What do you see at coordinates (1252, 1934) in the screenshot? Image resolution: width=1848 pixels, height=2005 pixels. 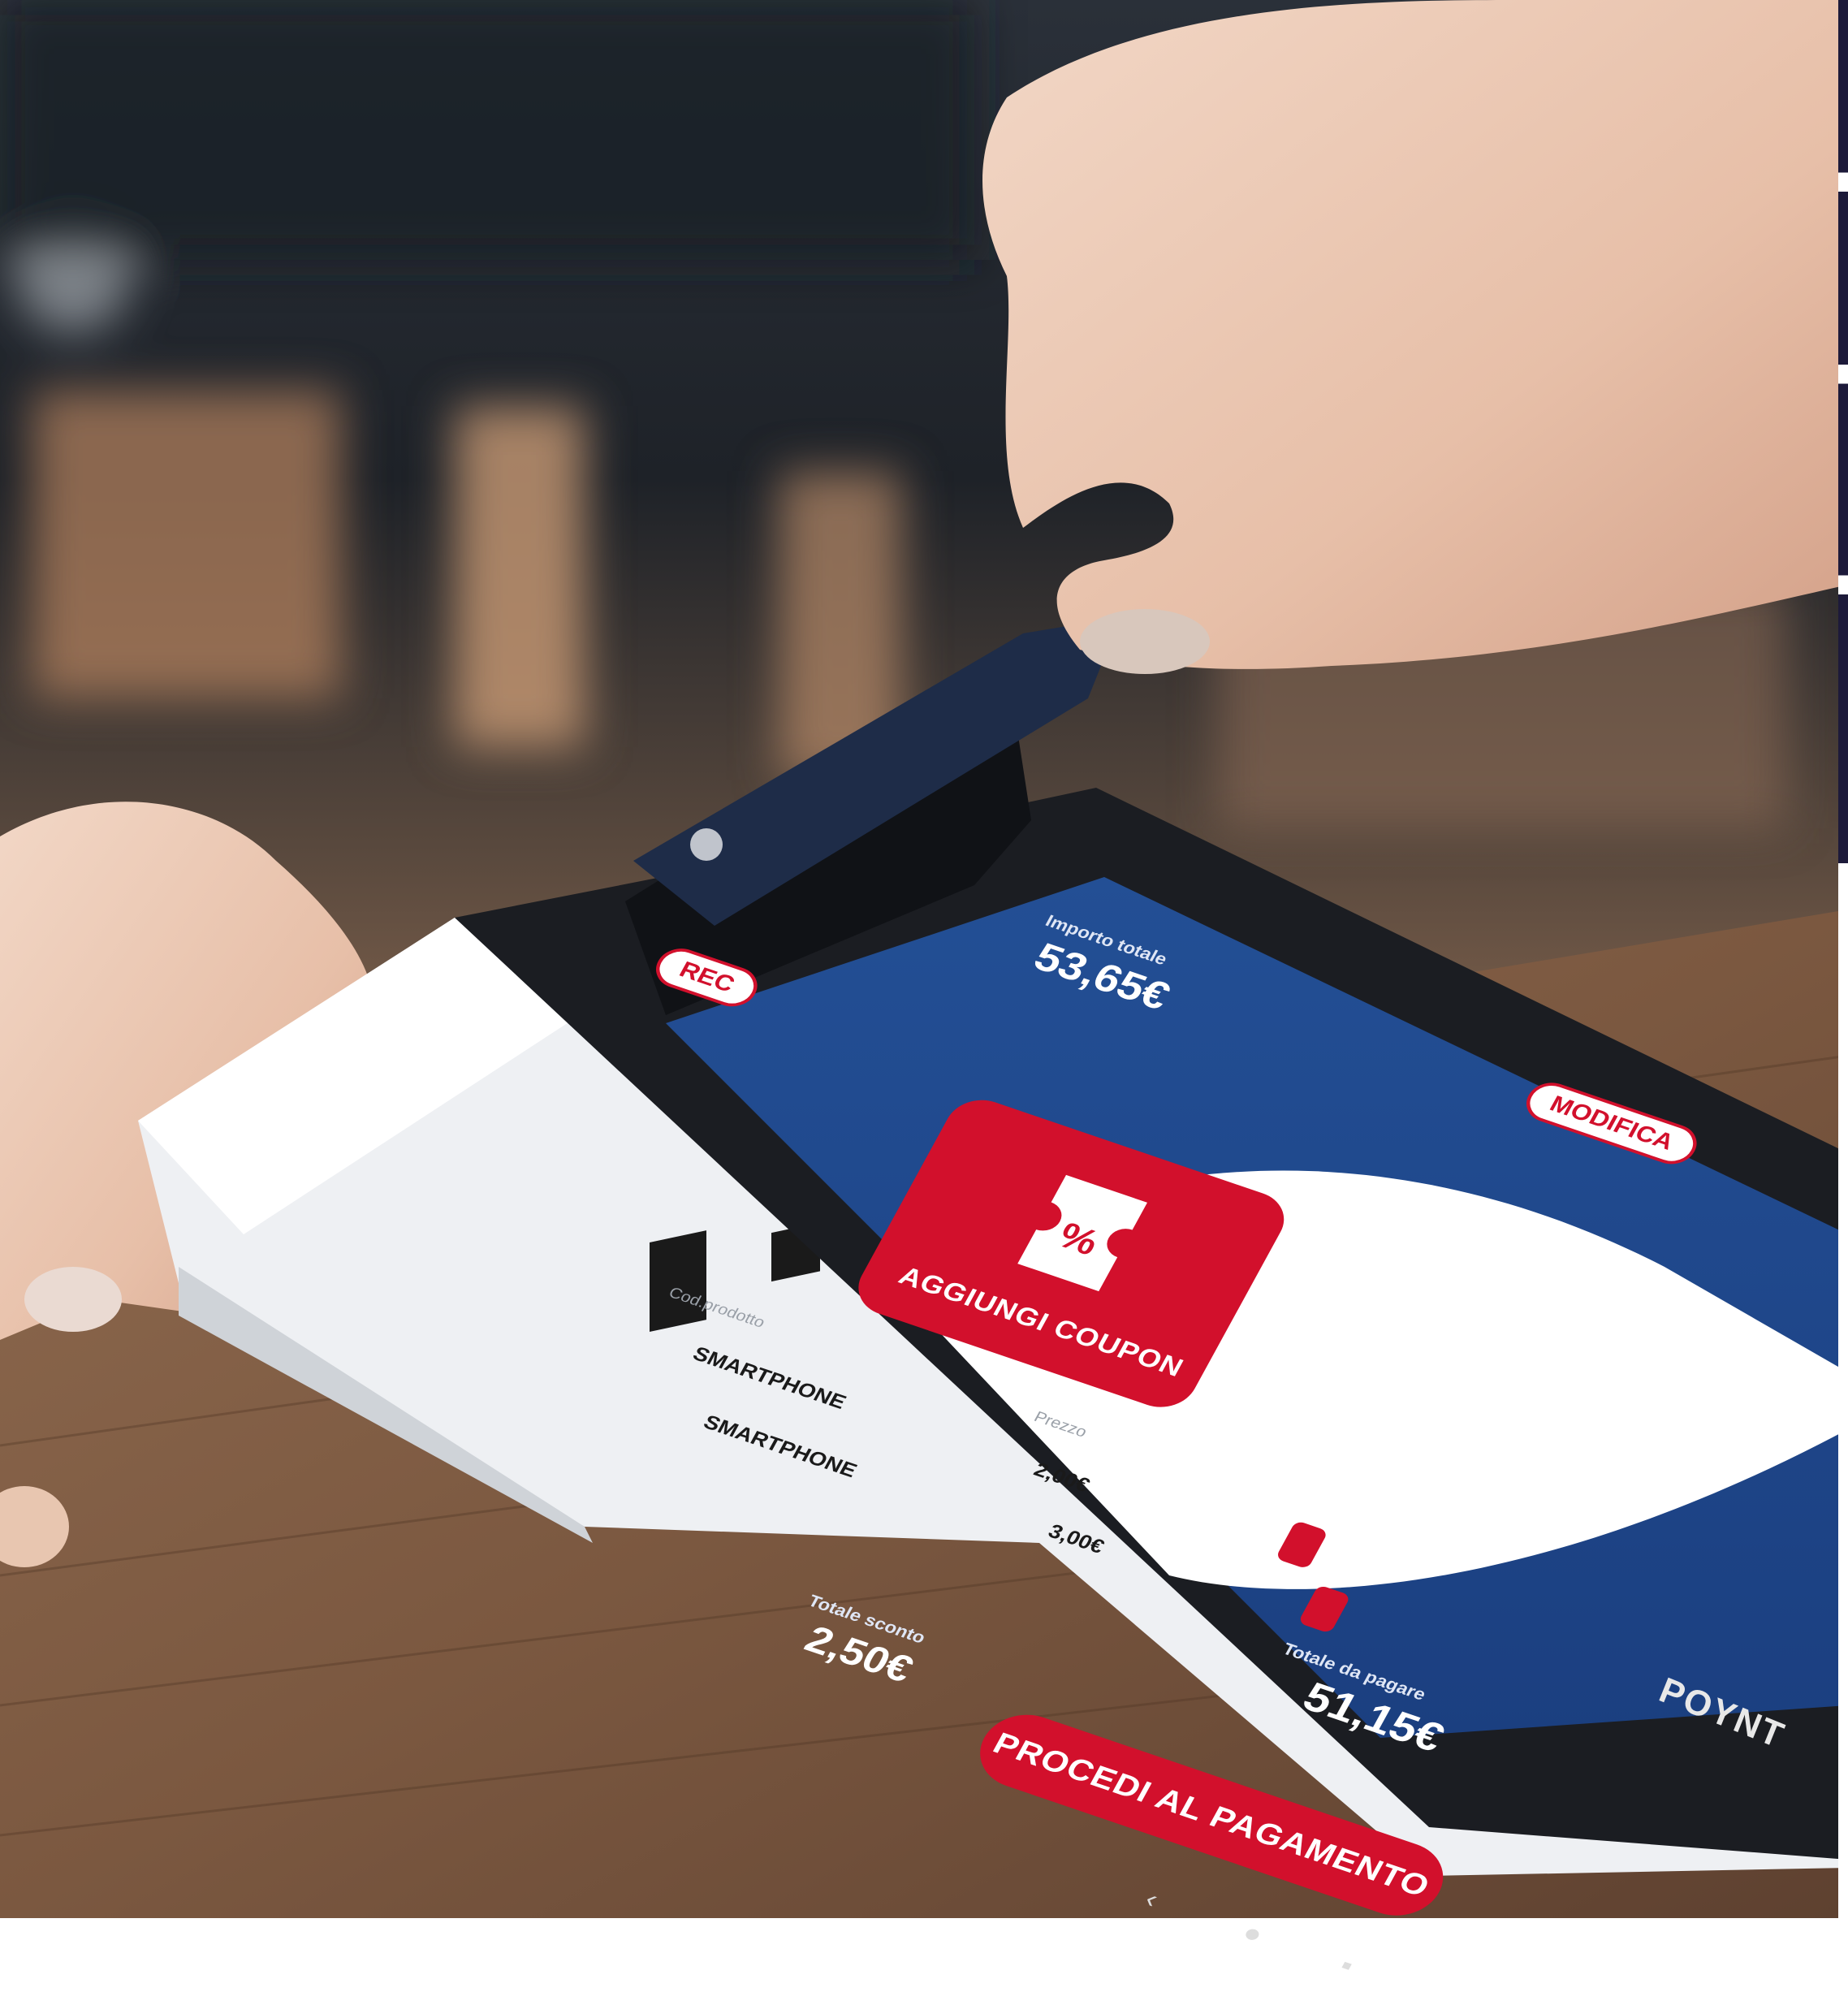 I see `home-nav-icon: ●` at bounding box center [1252, 1934].